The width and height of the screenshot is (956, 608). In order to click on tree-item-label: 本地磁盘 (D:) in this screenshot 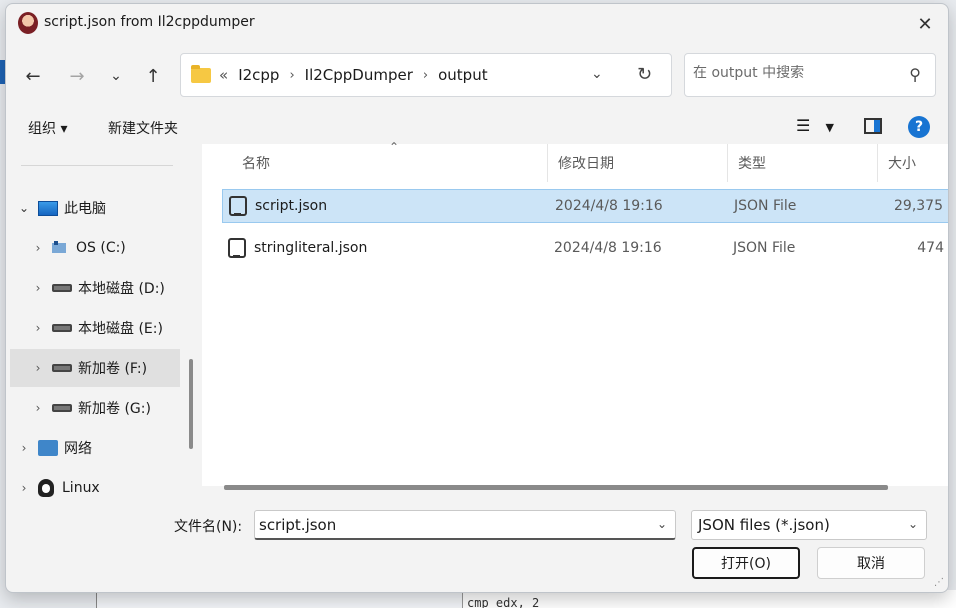, I will do `click(121, 289)`.